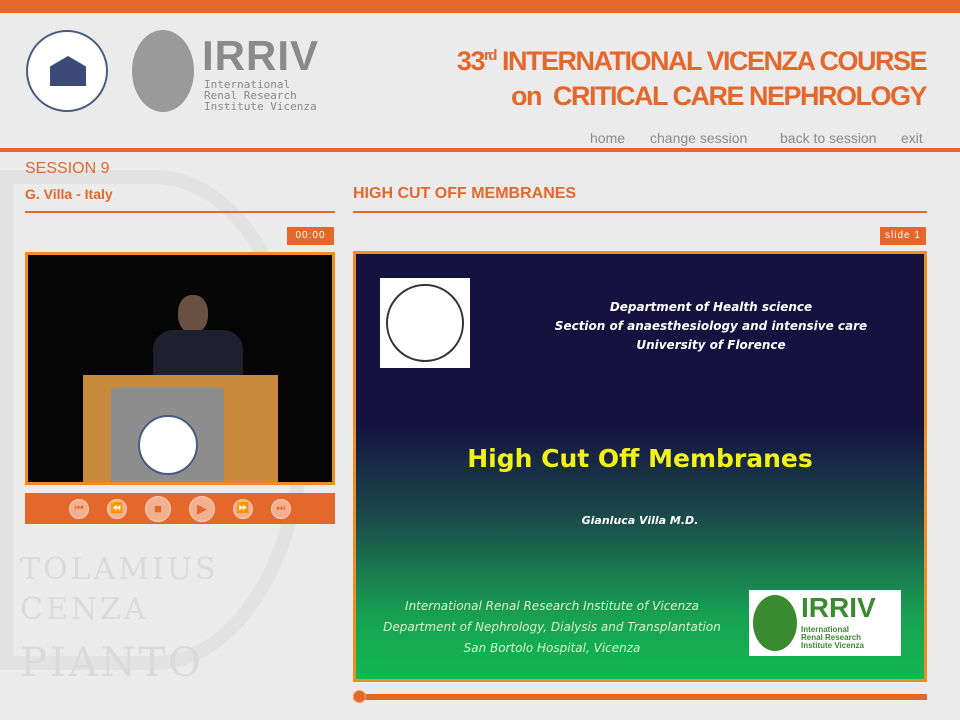 This screenshot has width=960, height=720. What do you see at coordinates (79, 508) in the screenshot?
I see `skip-start-button: ⏮` at bounding box center [79, 508].